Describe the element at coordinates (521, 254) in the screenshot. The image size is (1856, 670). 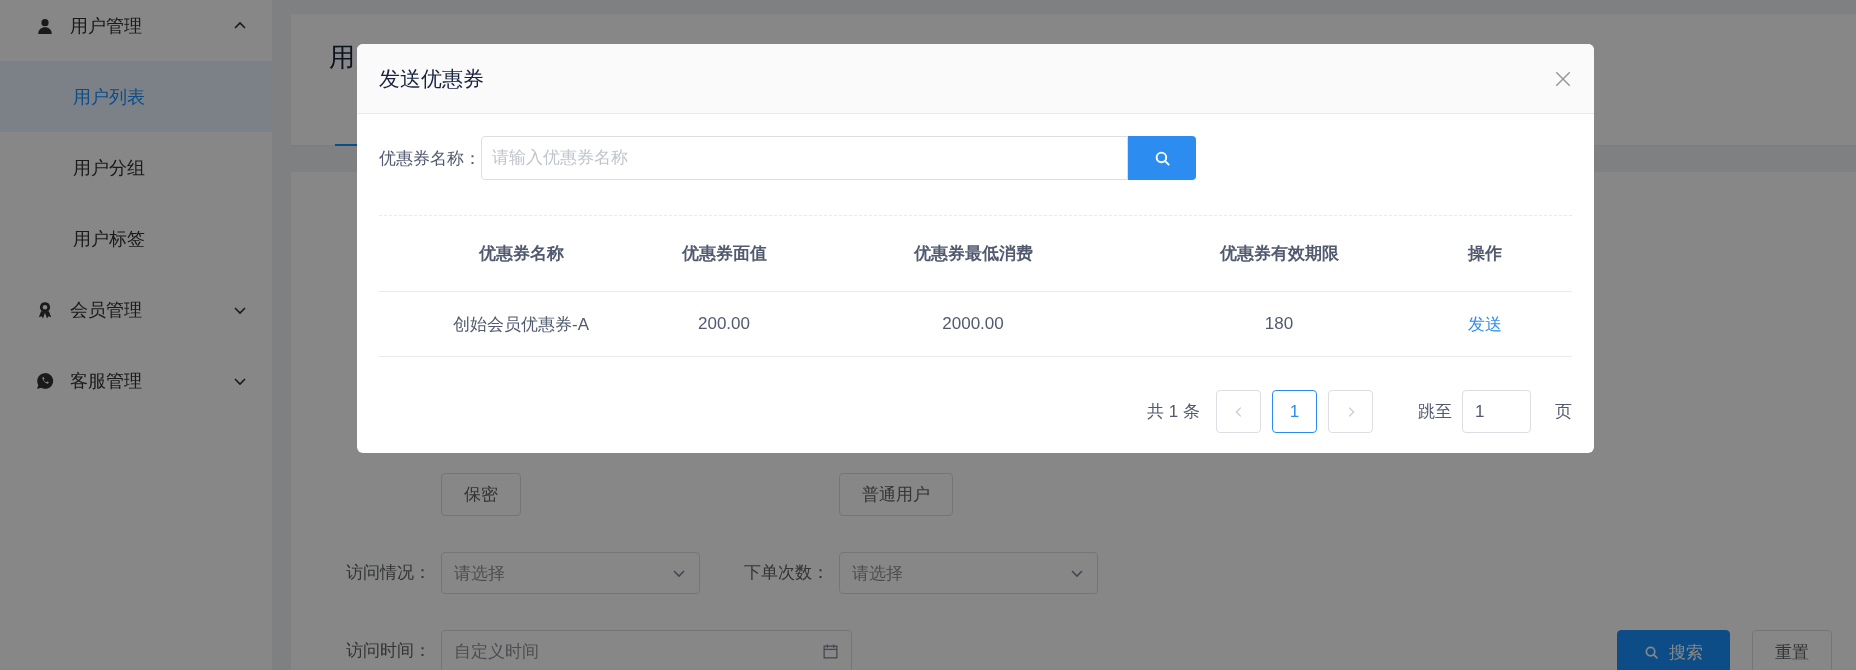
I see `column-header: 优惠券名称` at that location.